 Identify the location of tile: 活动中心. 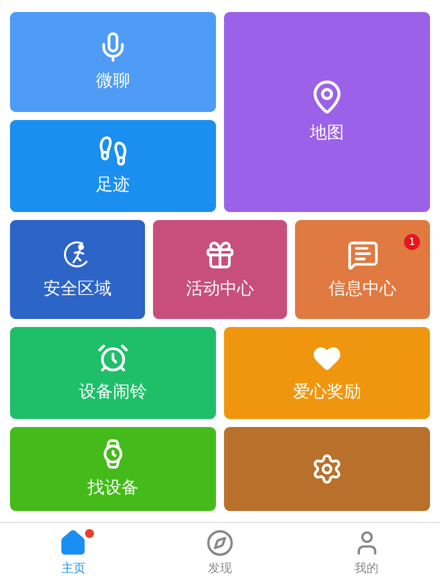
(220, 269).